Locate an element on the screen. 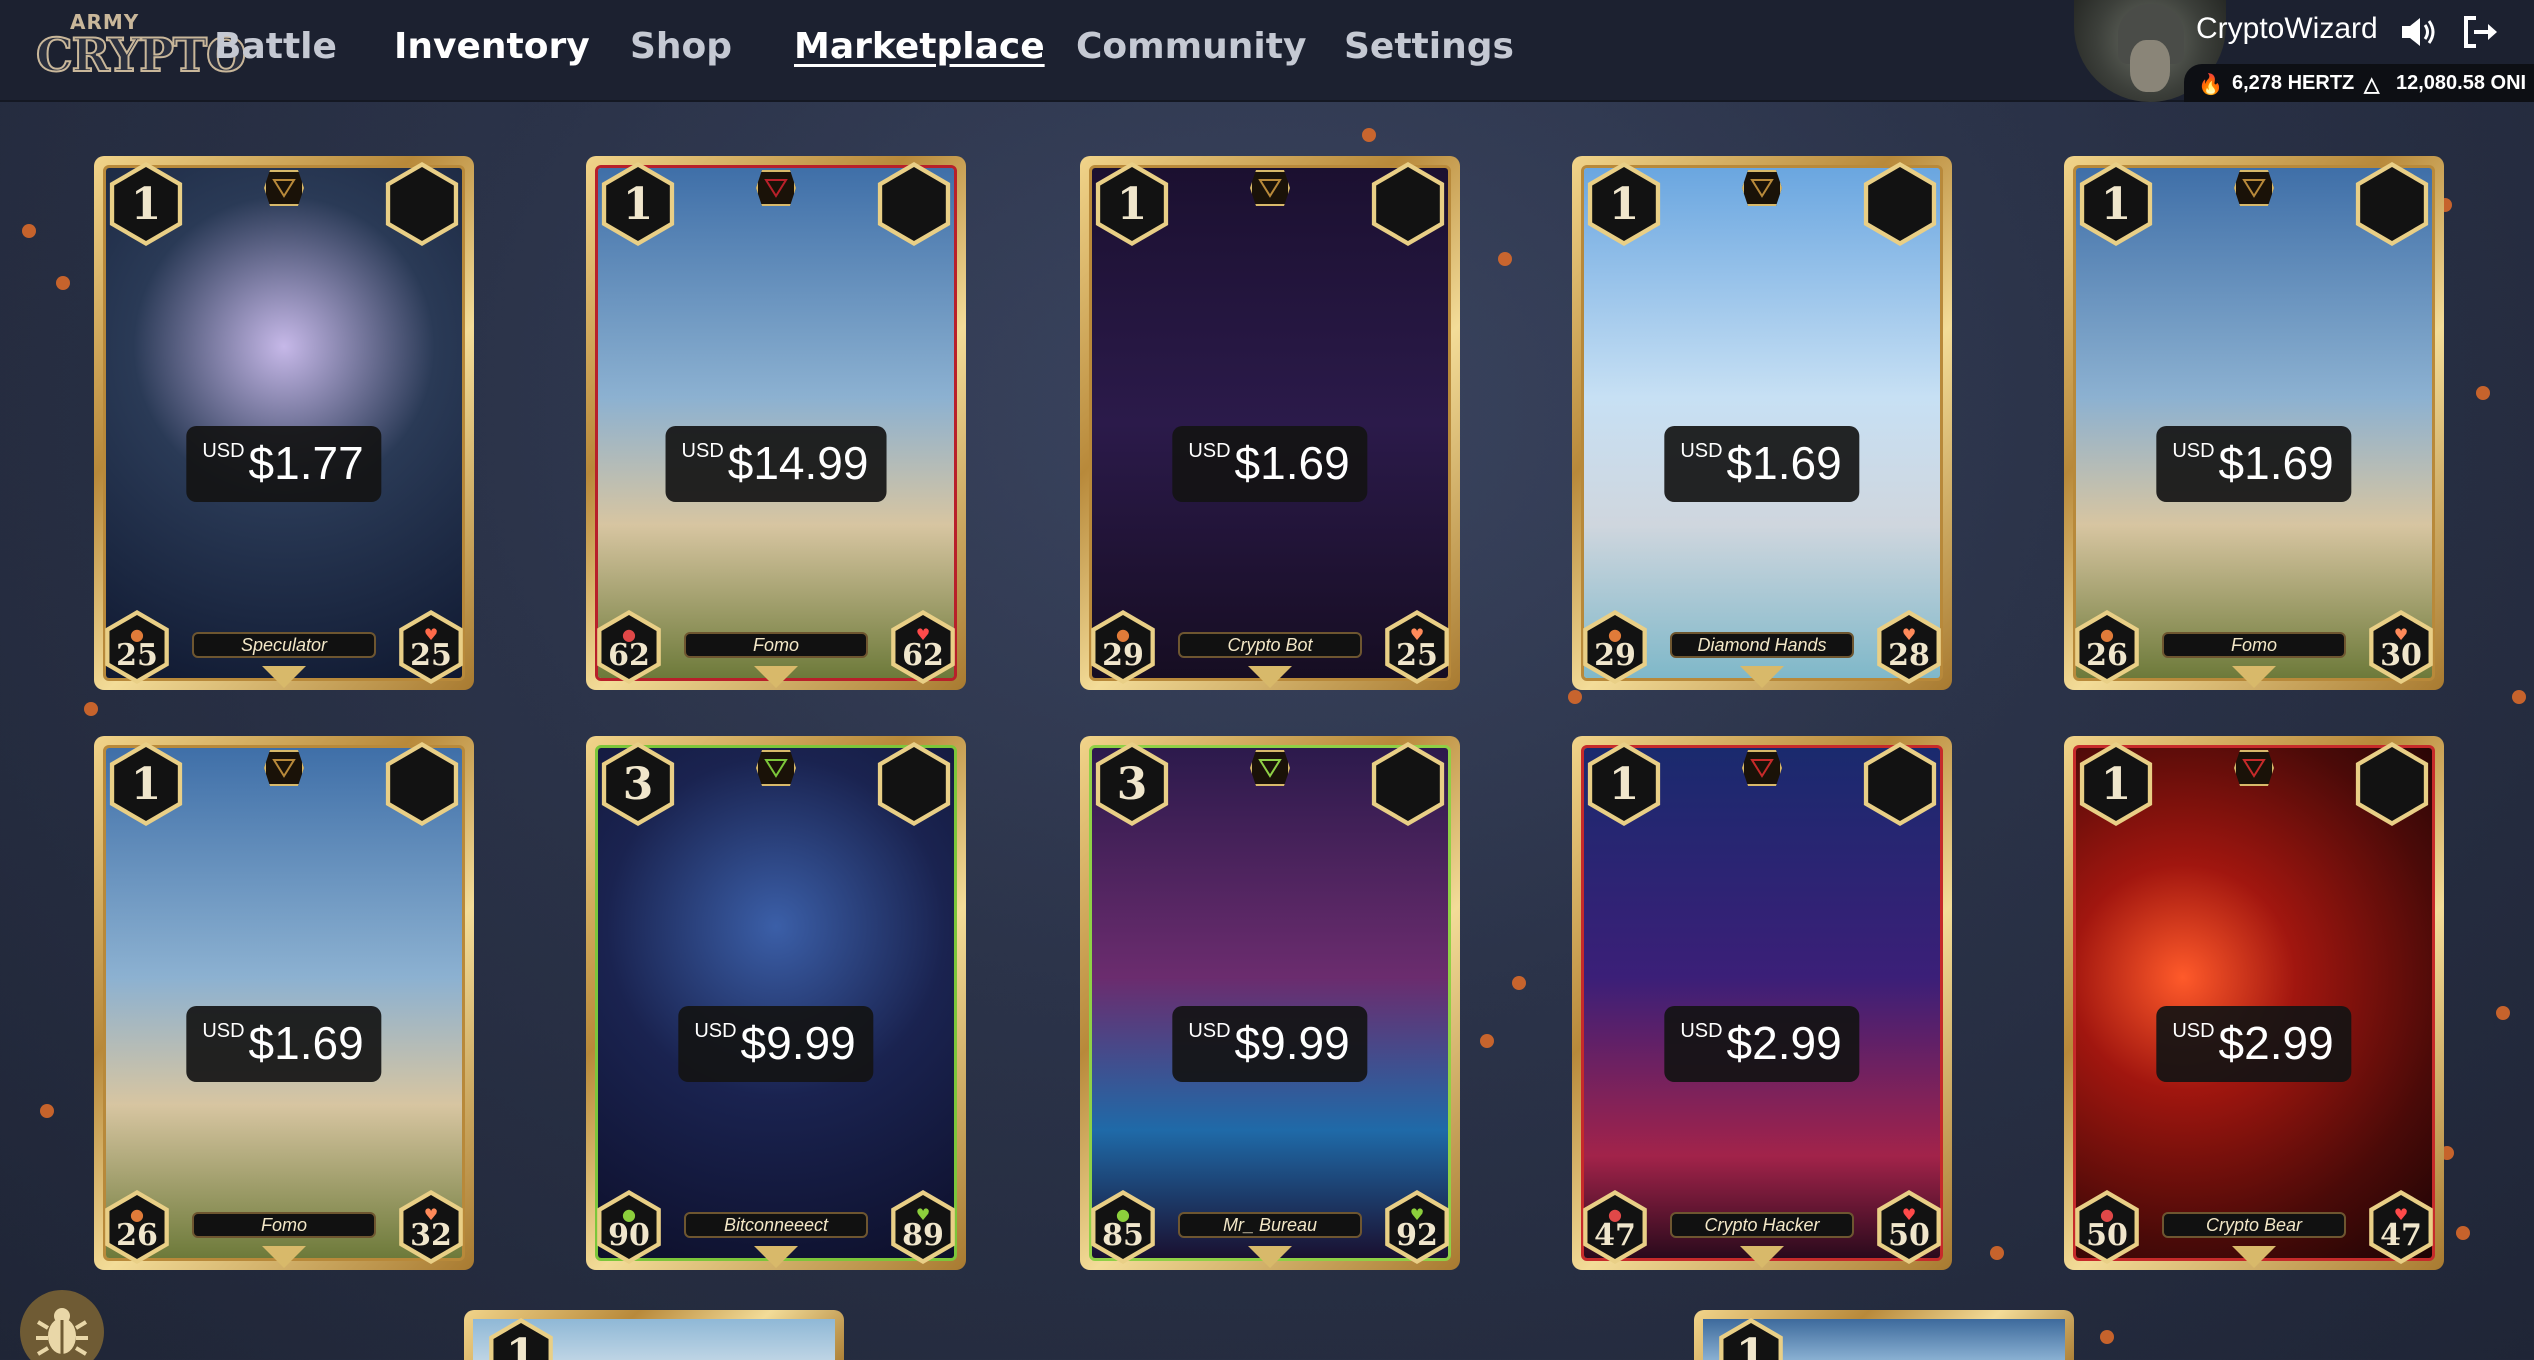 The image size is (2534, 1360). marketplace-card: 3 USD$9.99 ● 85 ♥ 92 Mr_ Bureau is located at coordinates (1270, 1003).